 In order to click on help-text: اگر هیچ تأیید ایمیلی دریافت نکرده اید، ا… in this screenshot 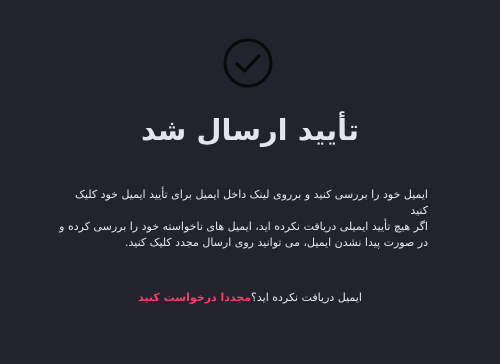, I will do `click(243, 234)`.